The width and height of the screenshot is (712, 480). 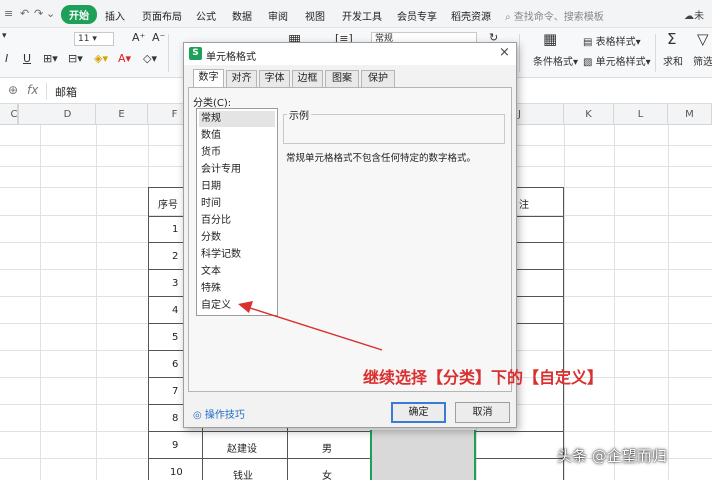 I want to click on category-item-number: 数值, so click(x=237, y=136).